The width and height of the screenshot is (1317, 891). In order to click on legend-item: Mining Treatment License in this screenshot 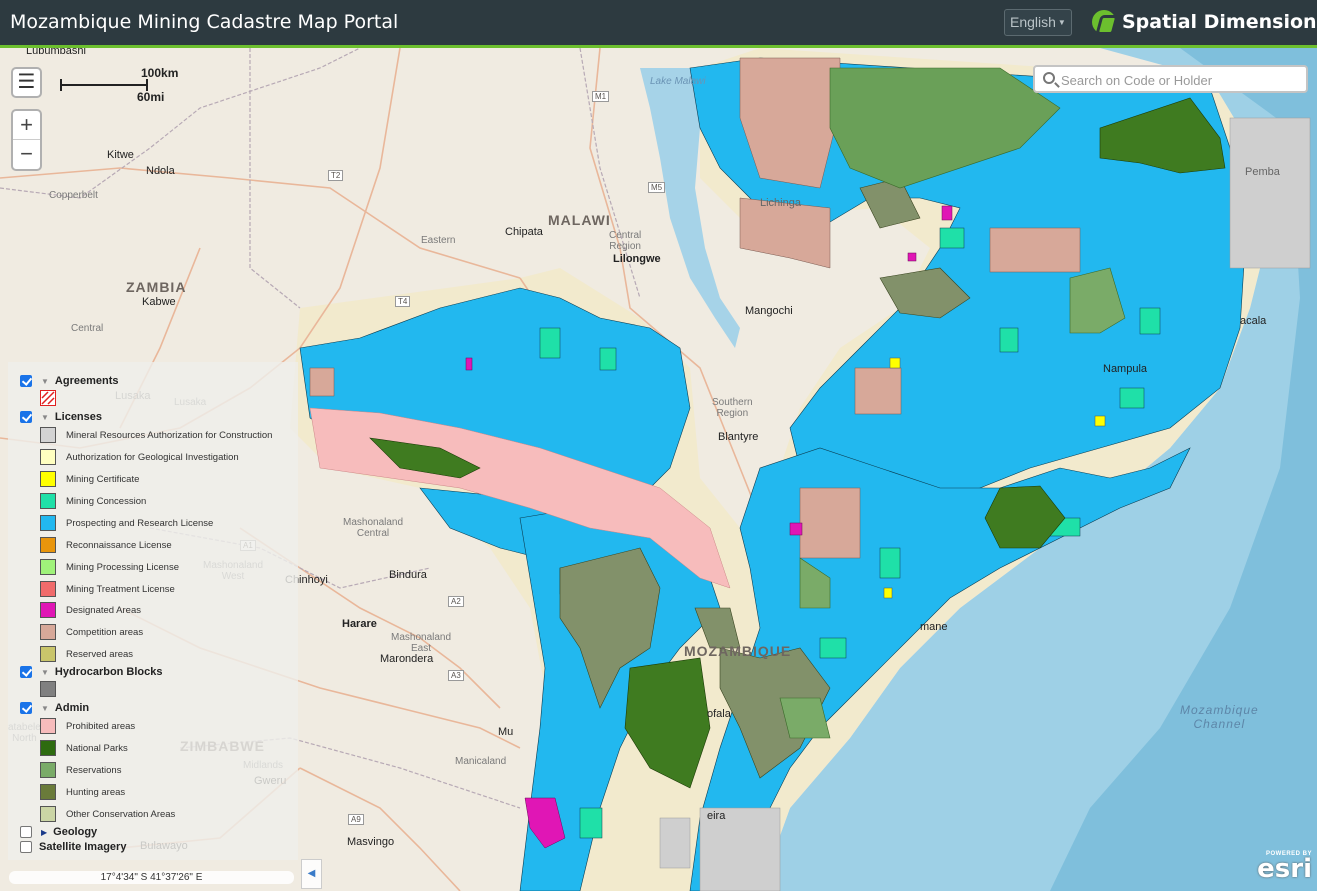, I will do `click(107, 589)`.